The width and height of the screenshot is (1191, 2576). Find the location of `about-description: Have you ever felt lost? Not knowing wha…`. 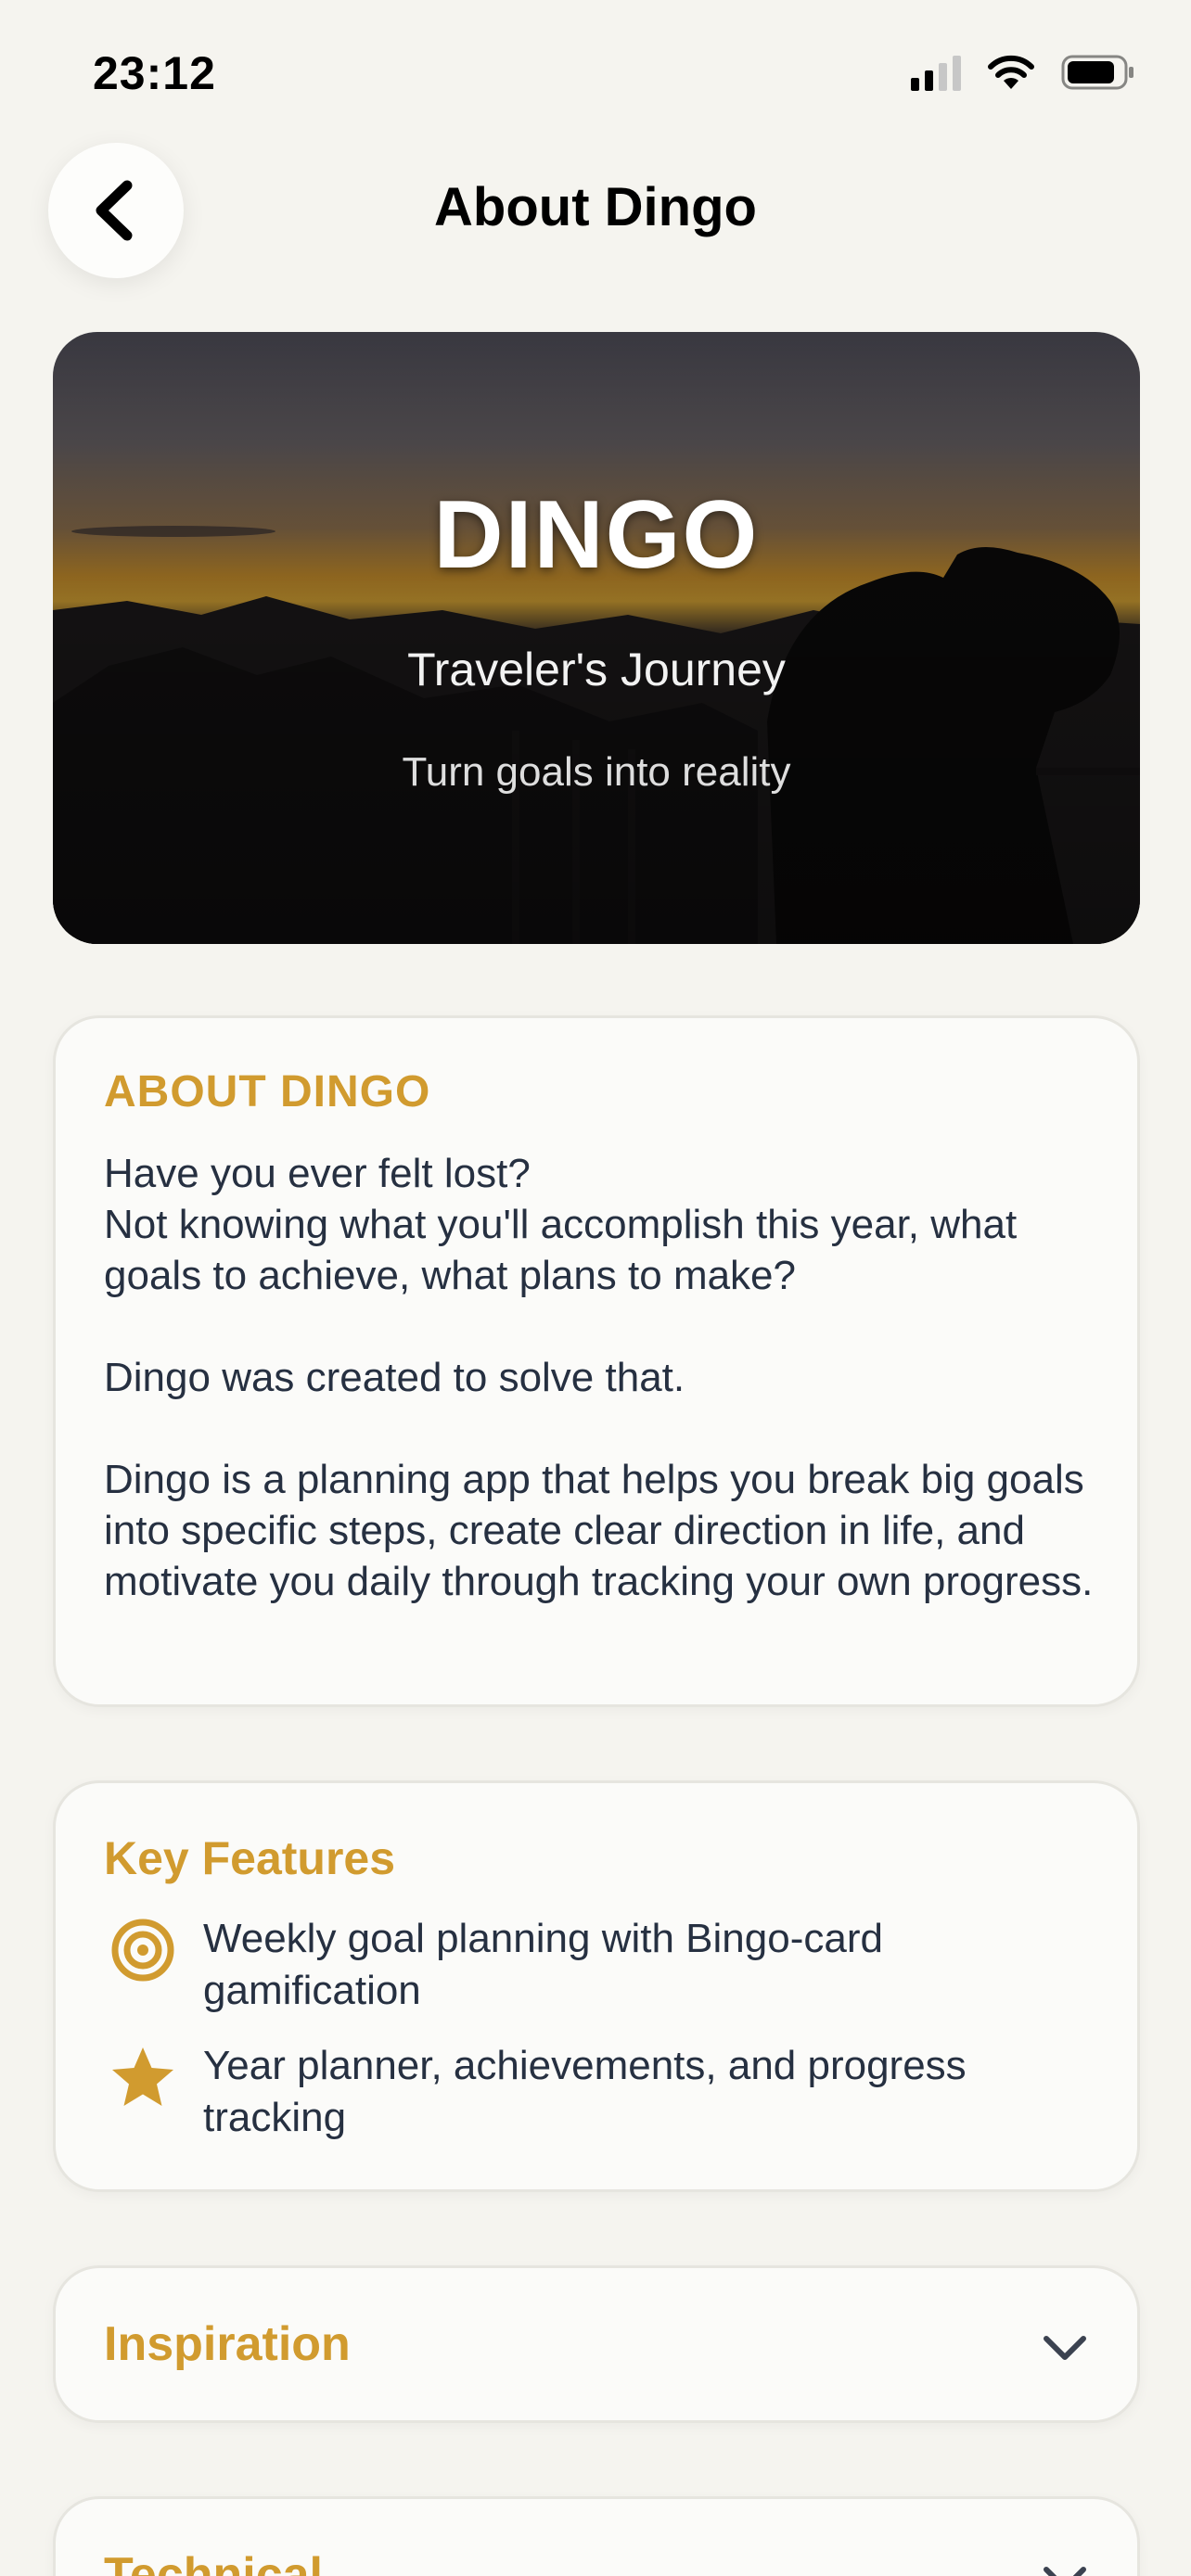

about-description: Have you ever felt lost? Not knowing wha… is located at coordinates (599, 1377).